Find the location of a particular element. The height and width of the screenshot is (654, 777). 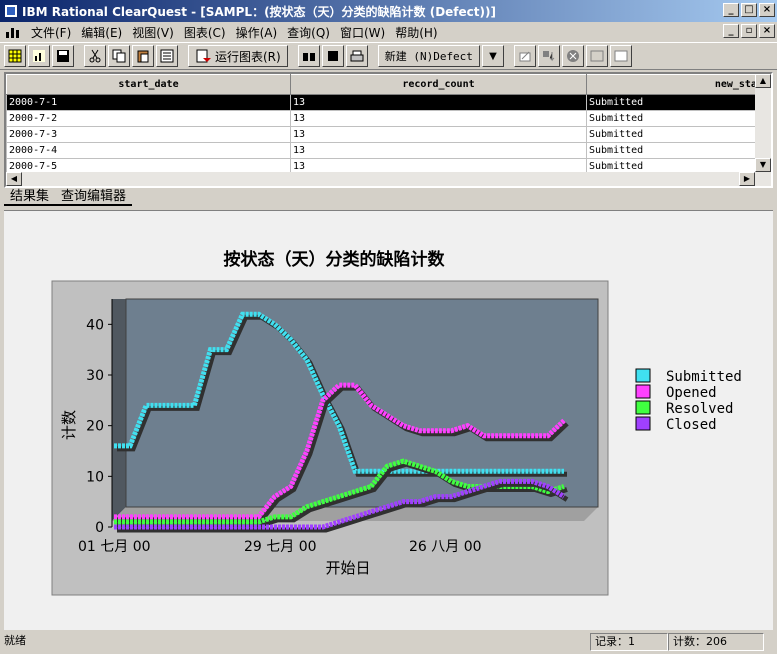

dropdown-arrow-icon: ▼ is located at coordinates (493, 56).